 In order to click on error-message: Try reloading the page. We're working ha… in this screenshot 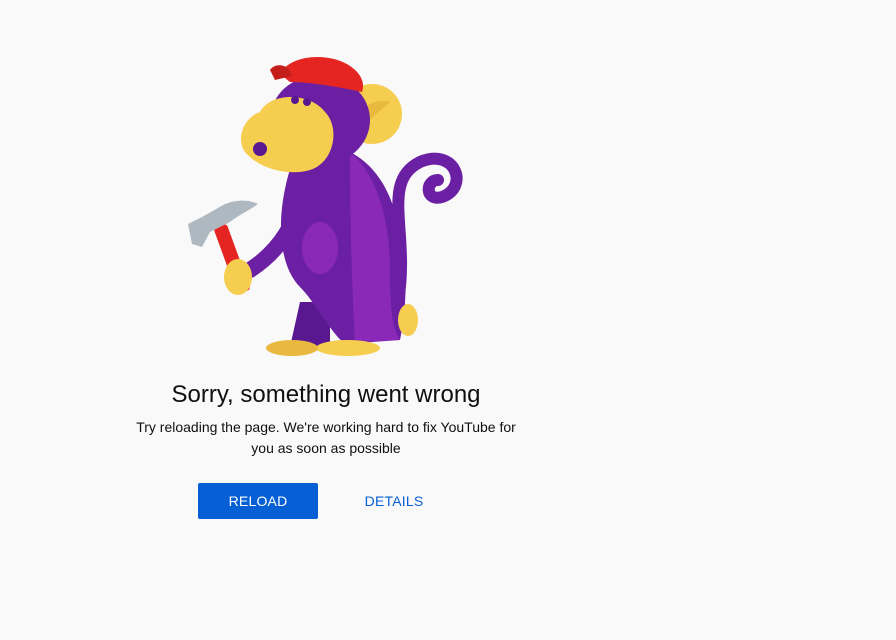, I will do `click(326, 437)`.